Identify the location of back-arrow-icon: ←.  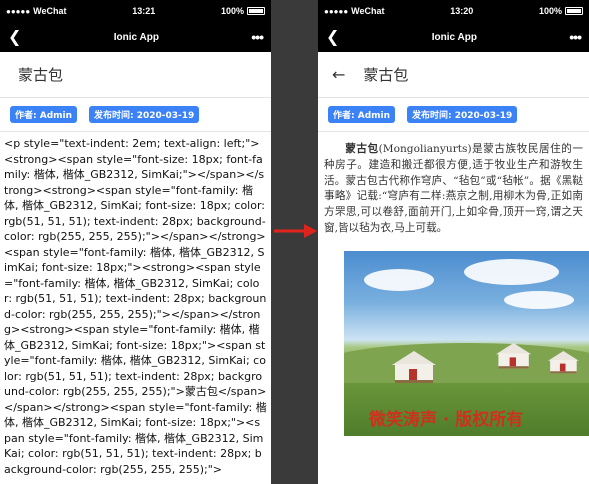
(340, 74).